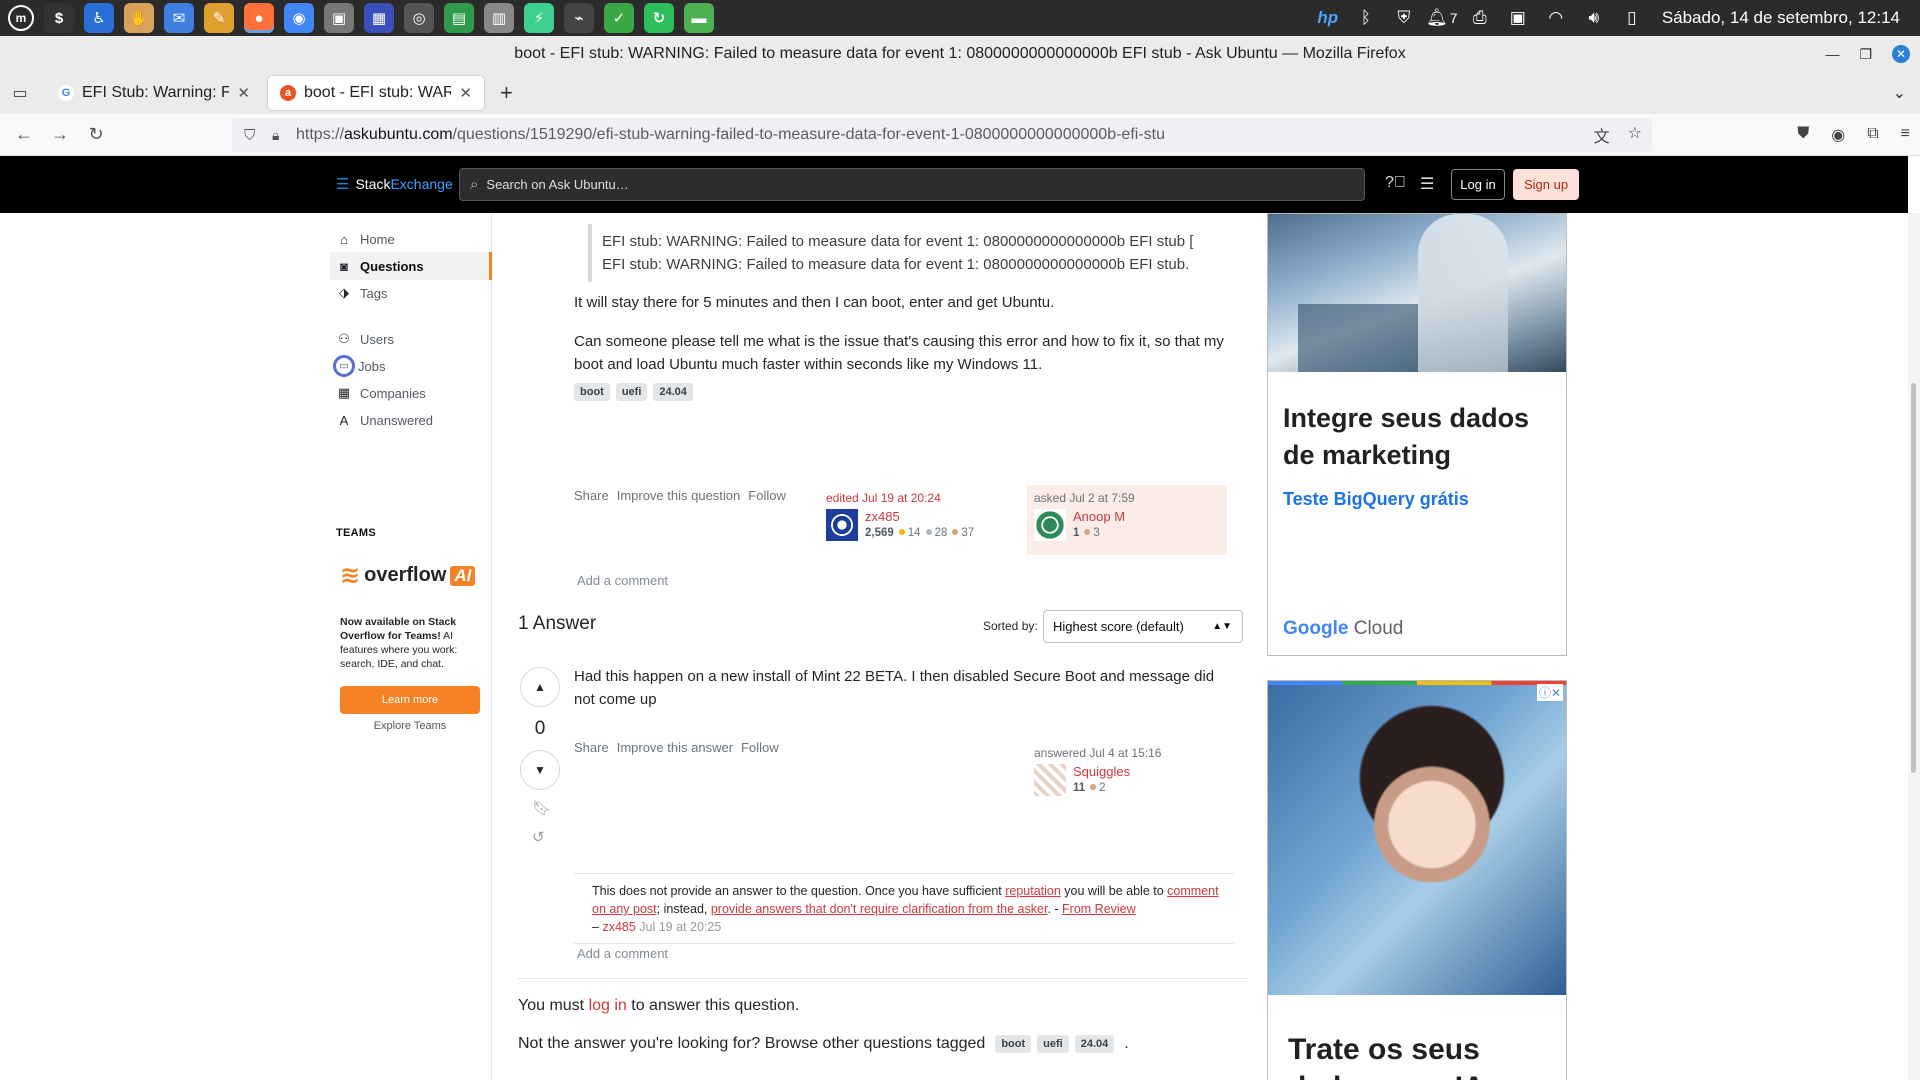  Describe the element at coordinates (699, 18) in the screenshot. I see `files-icon: ▬` at that location.